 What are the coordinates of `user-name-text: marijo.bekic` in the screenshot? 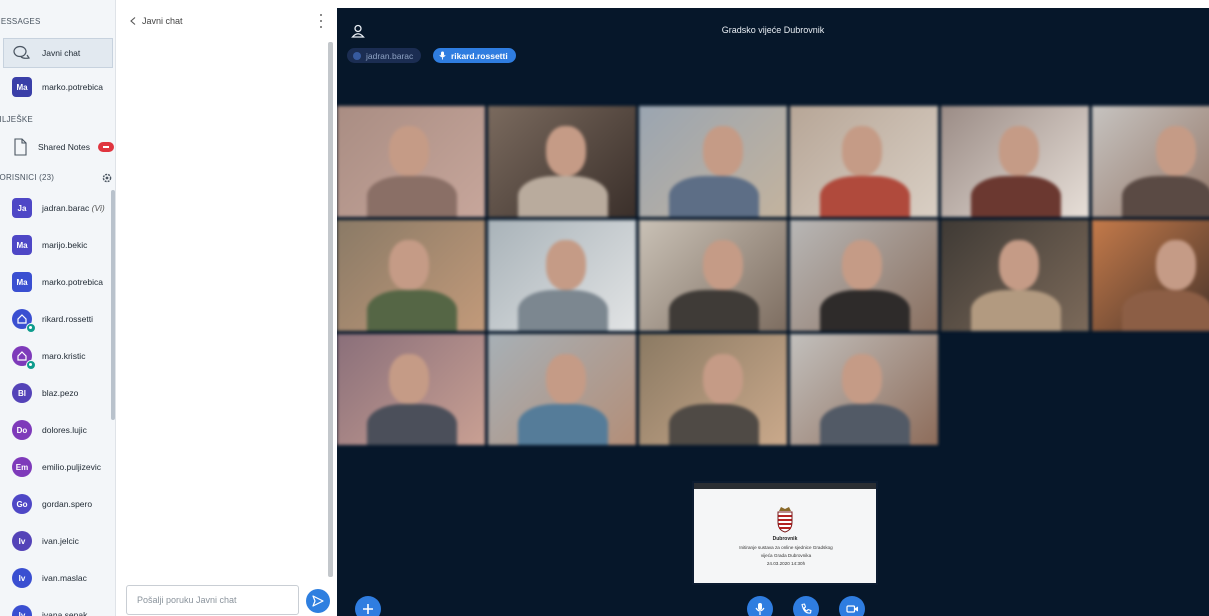 It's located at (65, 245).